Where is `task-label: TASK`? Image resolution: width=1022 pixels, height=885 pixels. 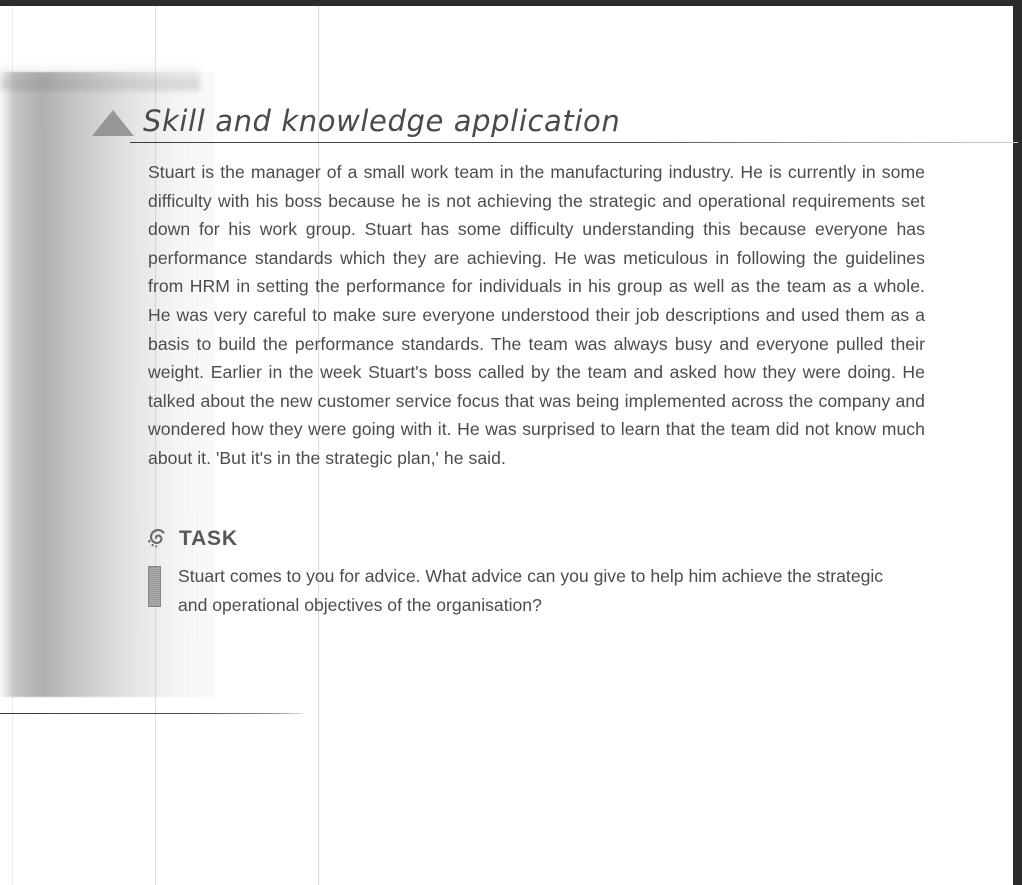 task-label: TASK is located at coordinates (208, 538).